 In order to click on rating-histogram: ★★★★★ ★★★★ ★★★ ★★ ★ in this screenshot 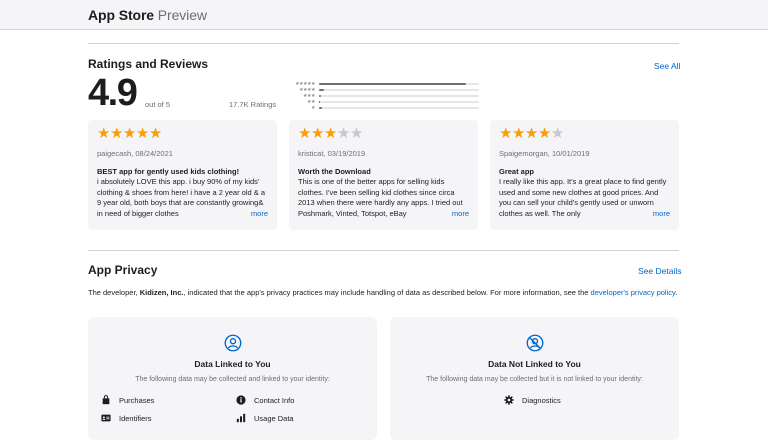, I will do `click(384, 96)`.